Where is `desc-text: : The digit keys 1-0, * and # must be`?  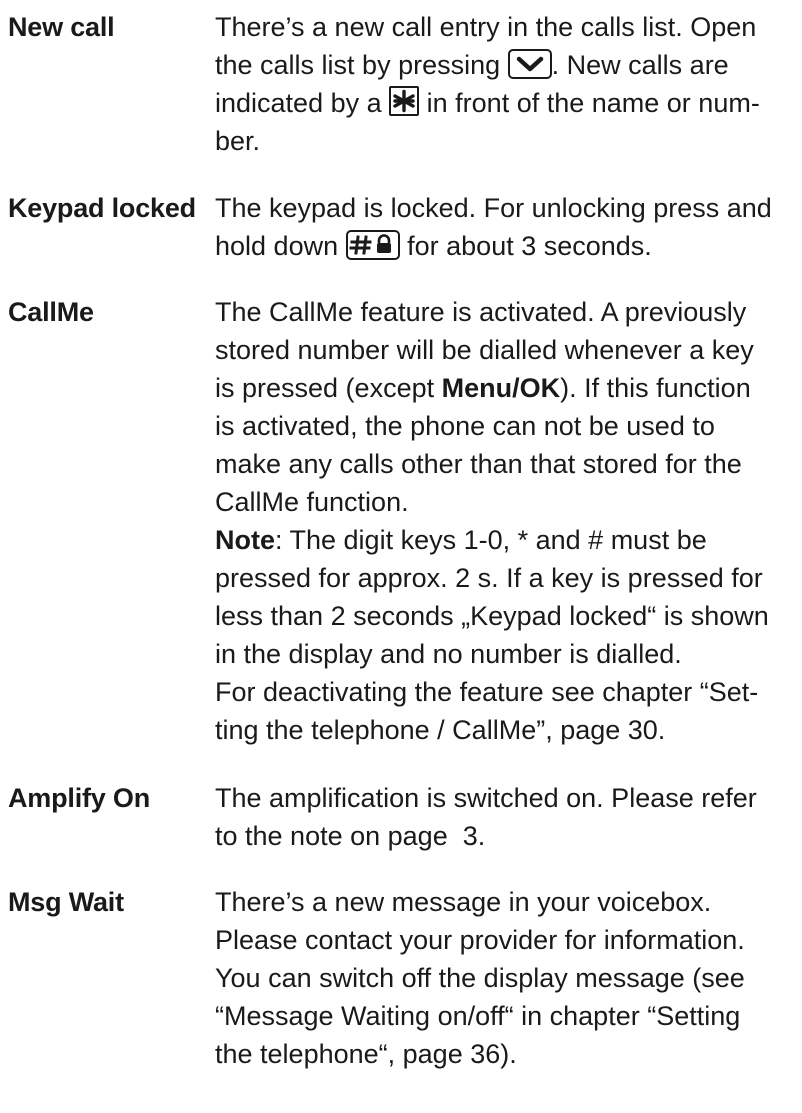
desc-text: : The digit keys 1-0, * and # must be is located at coordinates (491, 540).